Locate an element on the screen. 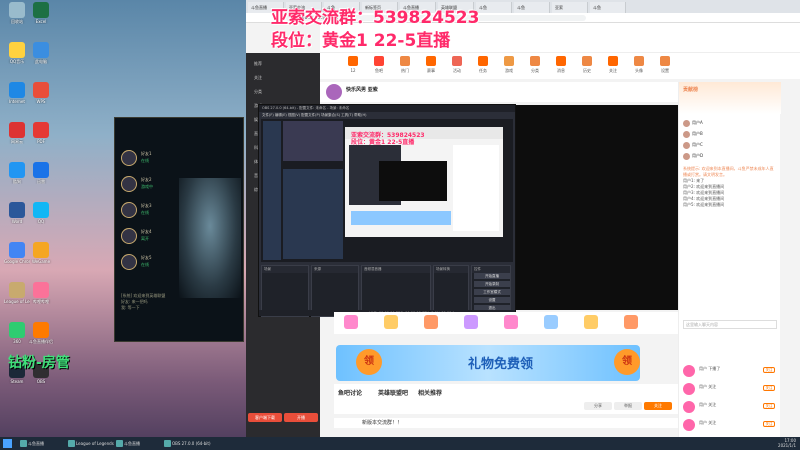 This screenshot has height=450, width=800. rank-row: 用户C is located at coordinates (730, 145).